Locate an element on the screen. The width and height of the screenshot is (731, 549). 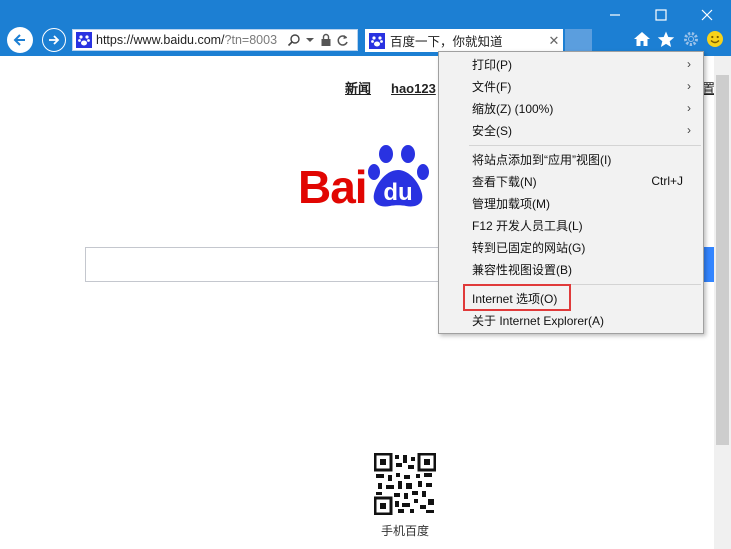
url-text: https://www.baidu.com/?tn=8003 is located at coordinates (191, 40).